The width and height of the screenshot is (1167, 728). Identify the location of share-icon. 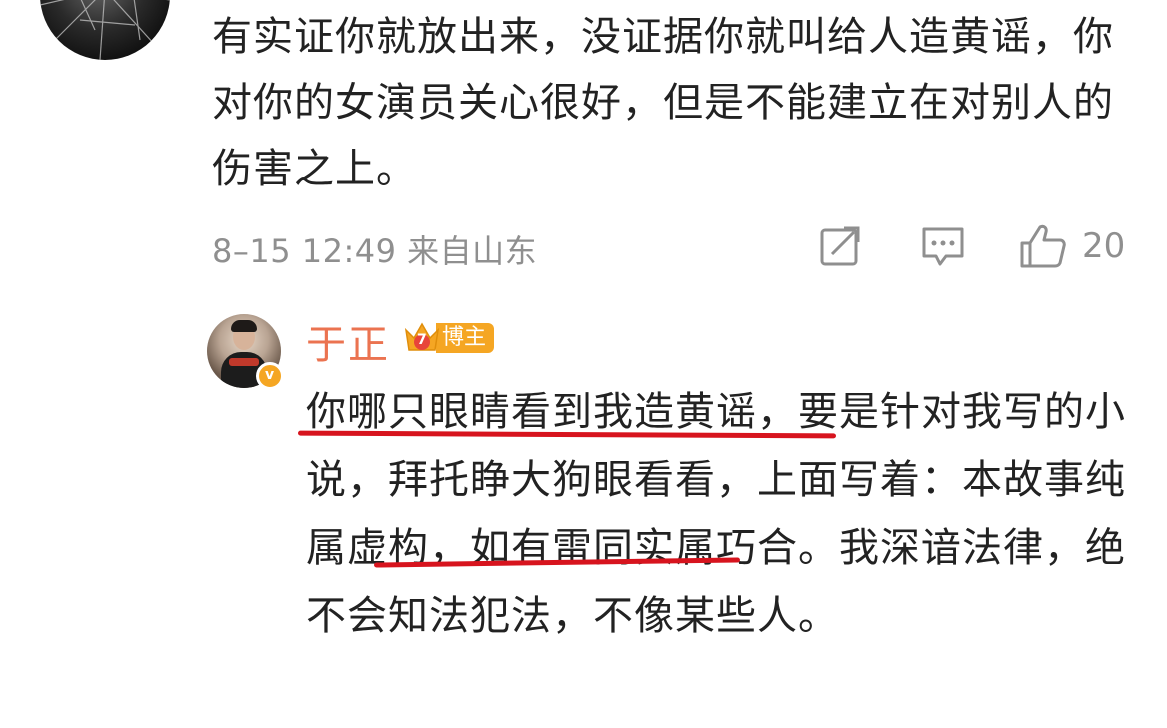
(840, 246).